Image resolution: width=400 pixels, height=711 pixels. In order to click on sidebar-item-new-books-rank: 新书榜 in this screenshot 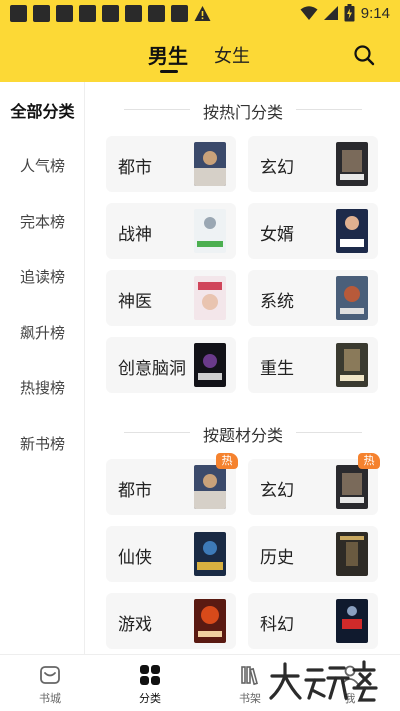, I will do `click(42, 443)`.